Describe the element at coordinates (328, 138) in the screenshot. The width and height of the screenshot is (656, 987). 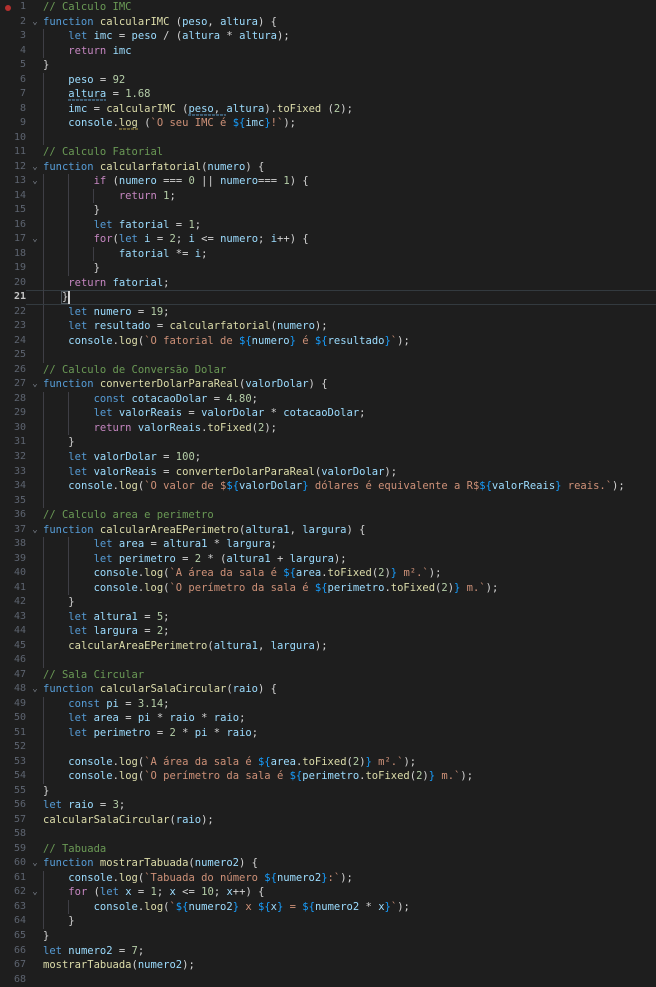
I see `code-line: 10` at that location.